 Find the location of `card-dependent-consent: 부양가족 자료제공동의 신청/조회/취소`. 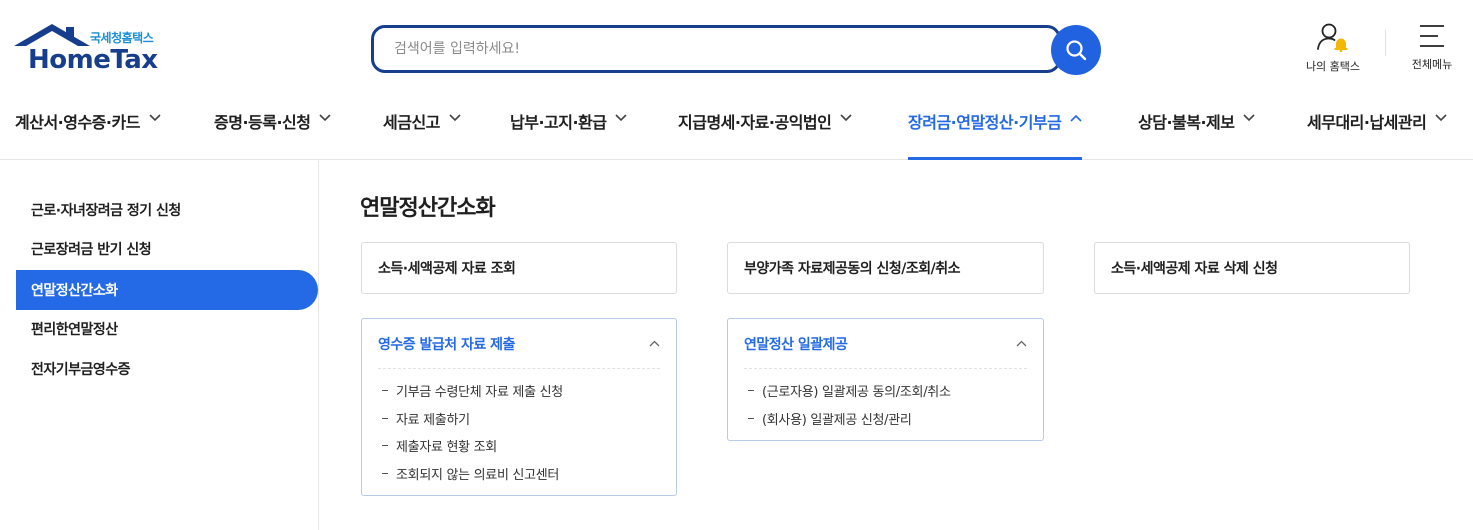

card-dependent-consent: 부양가족 자료제공동의 신청/조회/취소 is located at coordinates (885, 268).